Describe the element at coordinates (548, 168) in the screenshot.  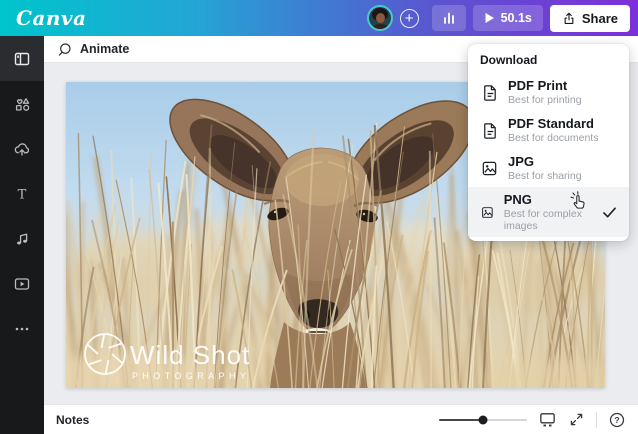
I see `menu-item-jpg: JPG Best for sharing` at that location.